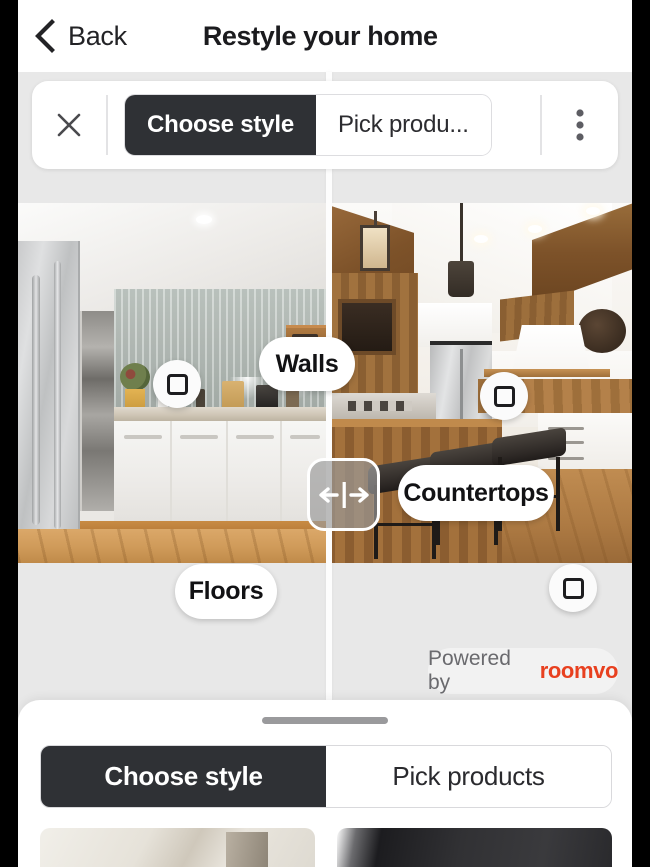  What do you see at coordinates (220, 414) in the screenshot?
I see `countertop` at bounding box center [220, 414].